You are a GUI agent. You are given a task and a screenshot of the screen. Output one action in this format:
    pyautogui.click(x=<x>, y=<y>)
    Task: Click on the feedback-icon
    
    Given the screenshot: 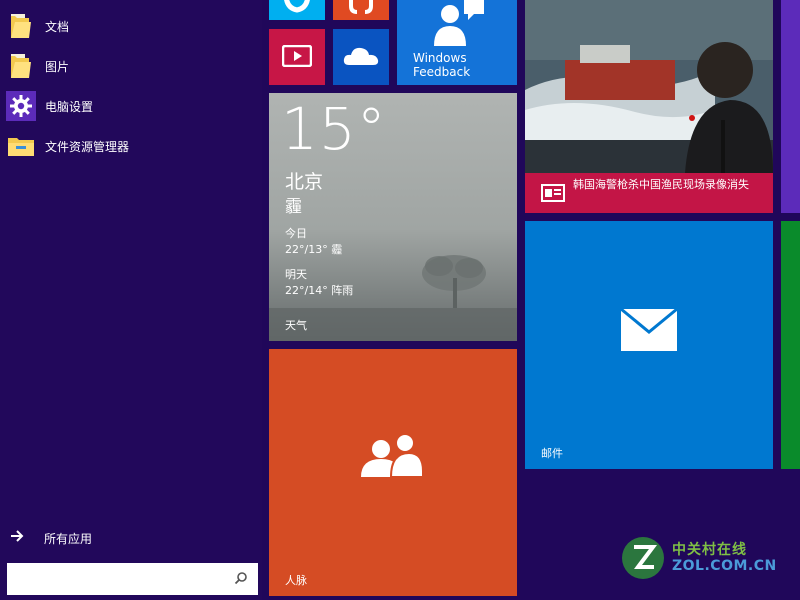 What is the action you would take?
    pyautogui.click(x=458, y=25)
    